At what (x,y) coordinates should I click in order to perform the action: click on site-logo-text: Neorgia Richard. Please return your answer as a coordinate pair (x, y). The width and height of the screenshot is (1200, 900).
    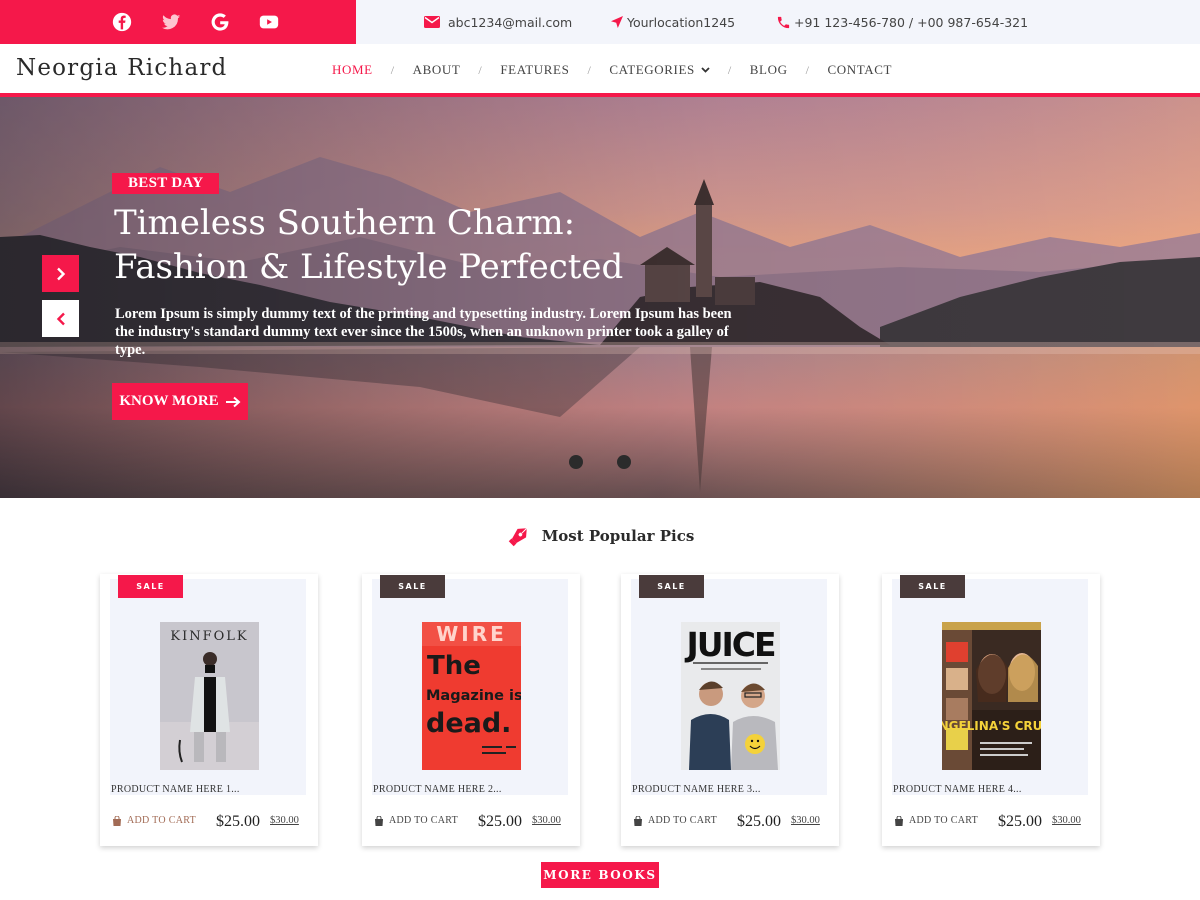
    Looking at the image, I should click on (121, 68).